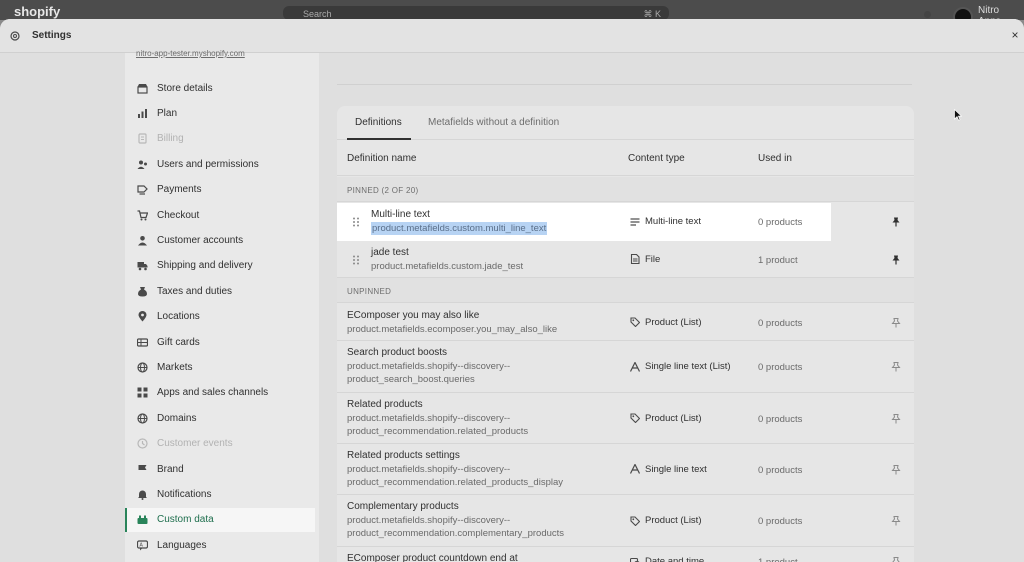  Describe the element at coordinates (512, 36) in the screenshot. I see `modal-header: Settings ×` at that location.